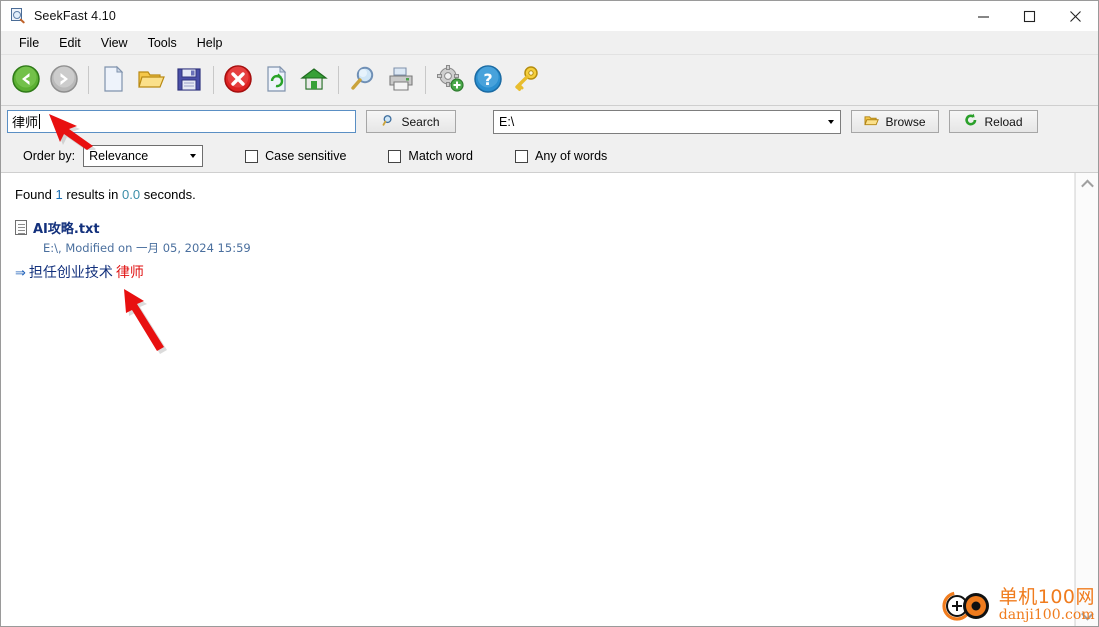  What do you see at coordinates (169, 194) in the screenshot?
I see `status-suffix: seconds.` at bounding box center [169, 194].